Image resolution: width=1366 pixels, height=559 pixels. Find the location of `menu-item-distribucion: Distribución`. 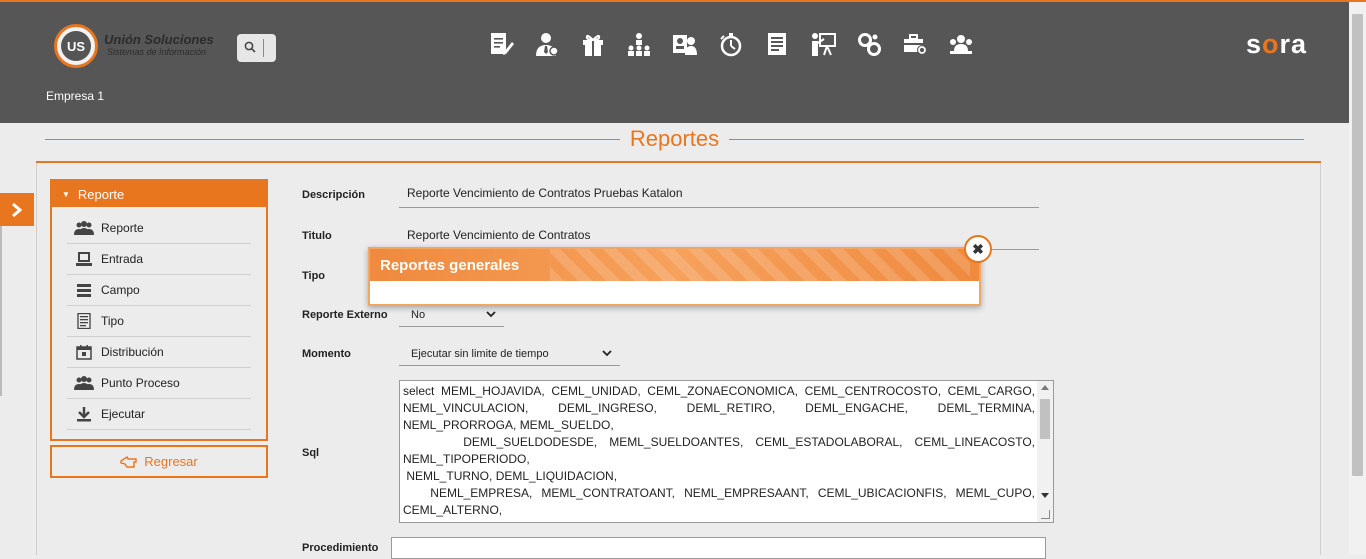

menu-item-distribucion: Distribución is located at coordinates (159, 352).